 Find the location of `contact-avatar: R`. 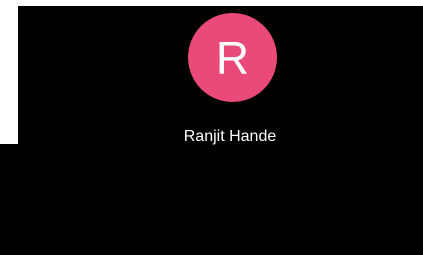

contact-avatar: R is located at coordinates (232, 57).